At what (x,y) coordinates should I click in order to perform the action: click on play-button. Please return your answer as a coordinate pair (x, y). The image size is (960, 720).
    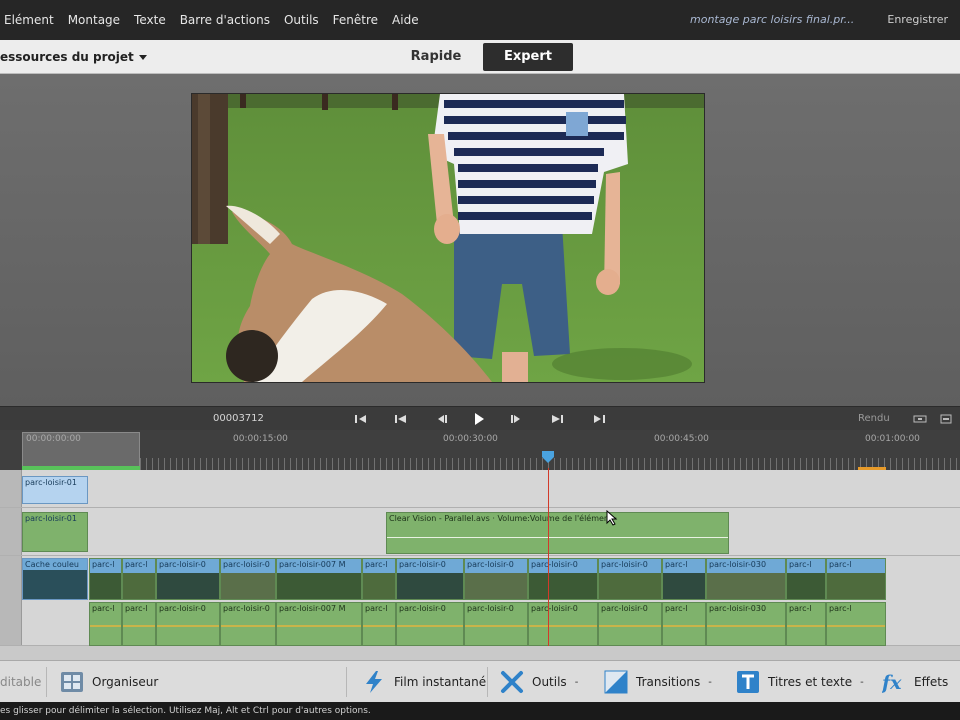
    Looking at the image, I should click on (479, 419).